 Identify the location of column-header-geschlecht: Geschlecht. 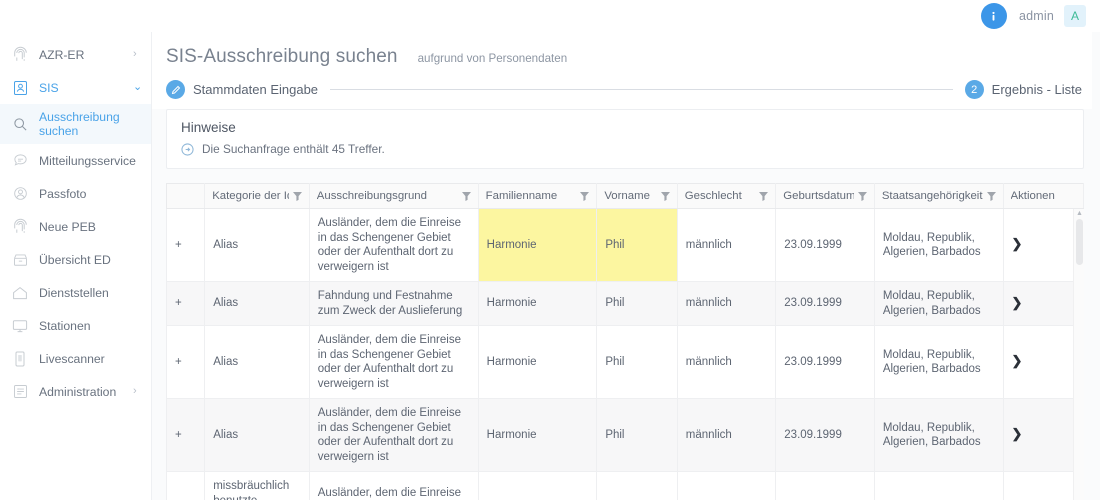
(727, 196).